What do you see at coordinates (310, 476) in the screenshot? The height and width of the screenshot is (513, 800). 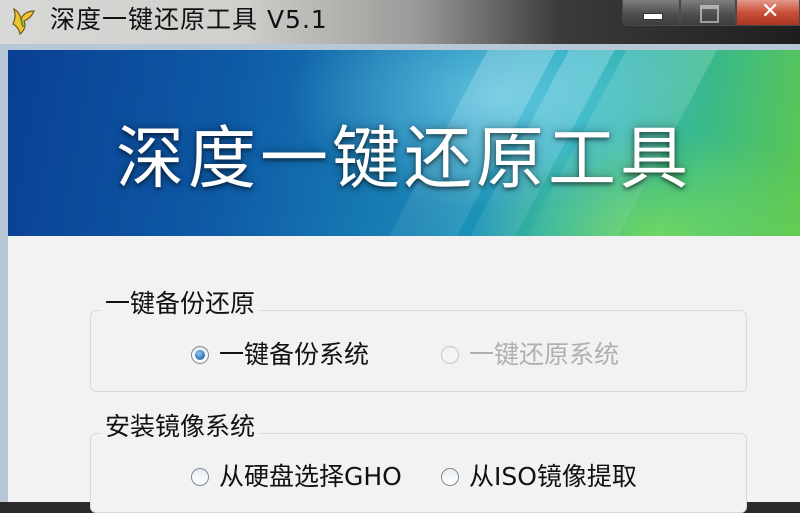 I see `radio-label: 从硬盘选择GHO` at bounding box center [310, 476].